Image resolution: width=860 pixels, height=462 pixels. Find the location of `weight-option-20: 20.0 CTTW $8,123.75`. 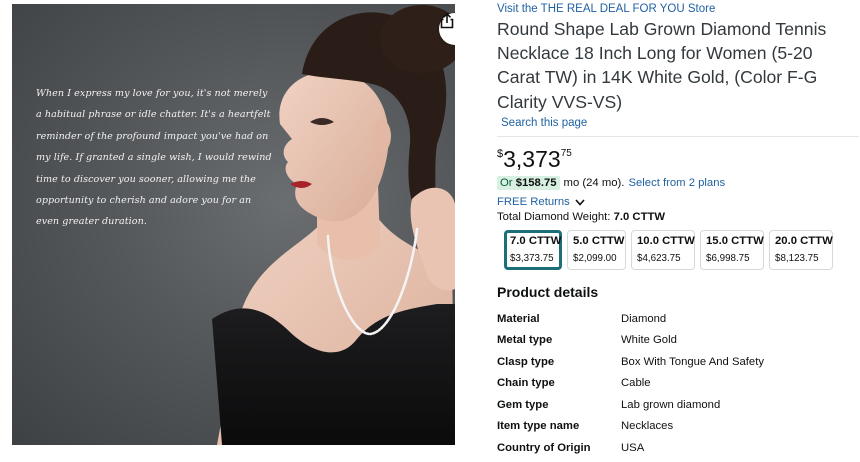

weight-option-20: 20.0 CTTW $8,123.75 is located at coordinates (801, 250).